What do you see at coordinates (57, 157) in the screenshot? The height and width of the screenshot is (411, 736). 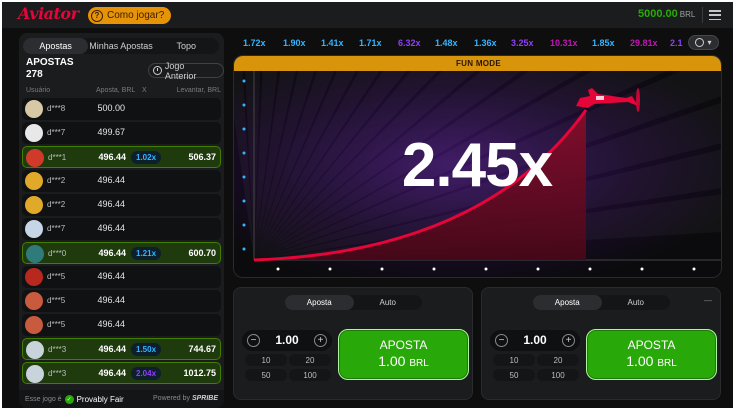 I see `bet-user: d***1` at bounding box center [57, 157].